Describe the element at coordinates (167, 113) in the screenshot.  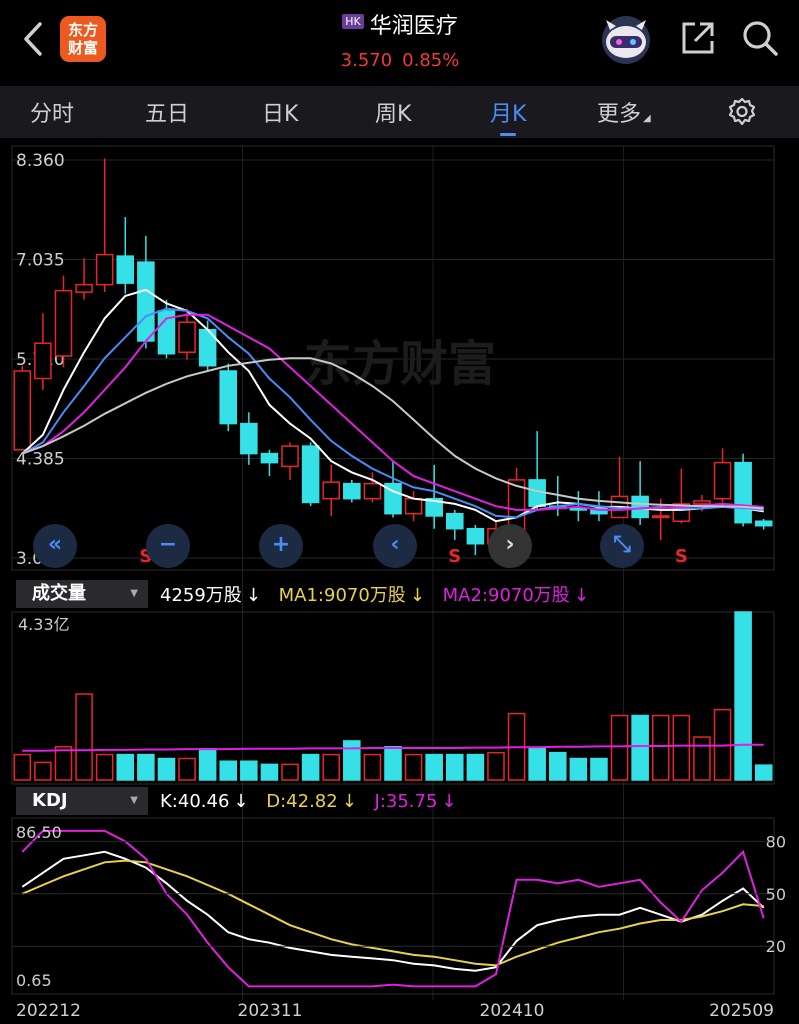
I see `tab-five-day: 五日` at that location.